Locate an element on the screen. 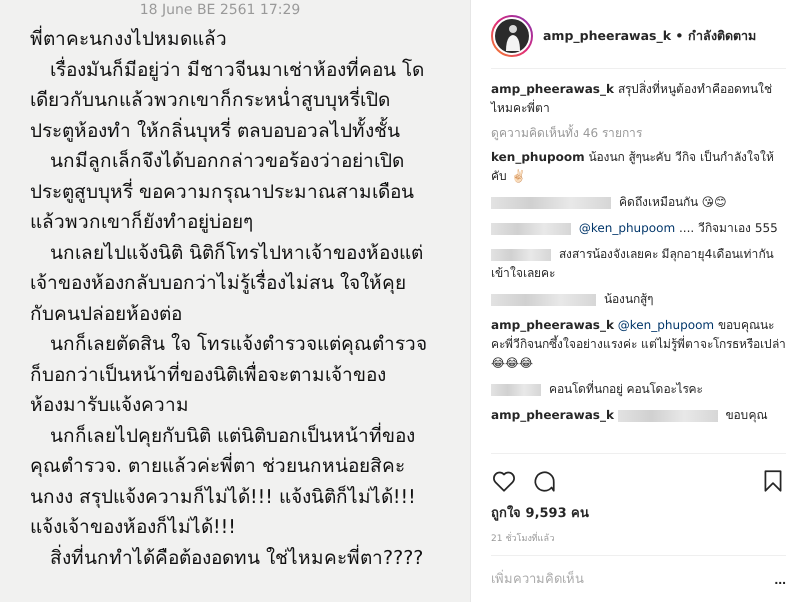 The image size is (800, 602). note-line: นกก็เลยตัดสิน ใจ โทรแจ้งตำรวจแต่คุณตำรวจ is located at coordinates (238, 344).